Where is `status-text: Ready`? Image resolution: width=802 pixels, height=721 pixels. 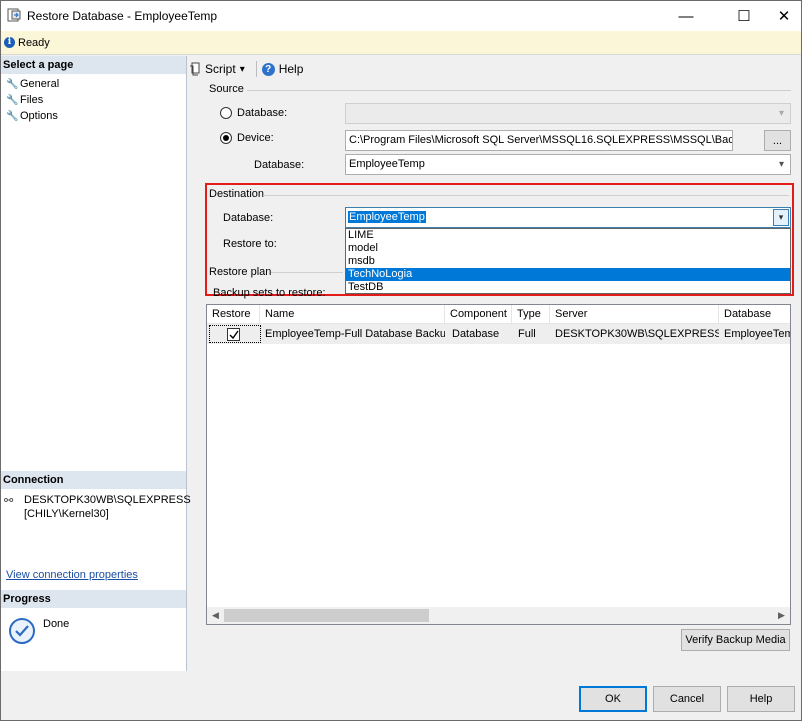
status-text: Ready is located at coordinates (34, 43).